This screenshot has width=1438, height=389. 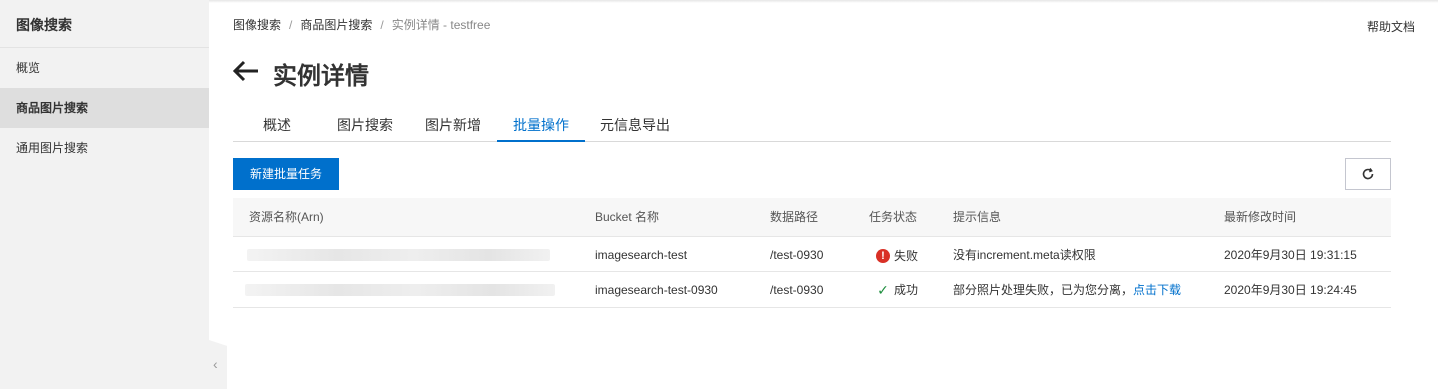 What do you see at coordinates (541, 127) in the screenshot?
I see `tab-batch-operation: 批量操作` at bounding box center [541, 127].